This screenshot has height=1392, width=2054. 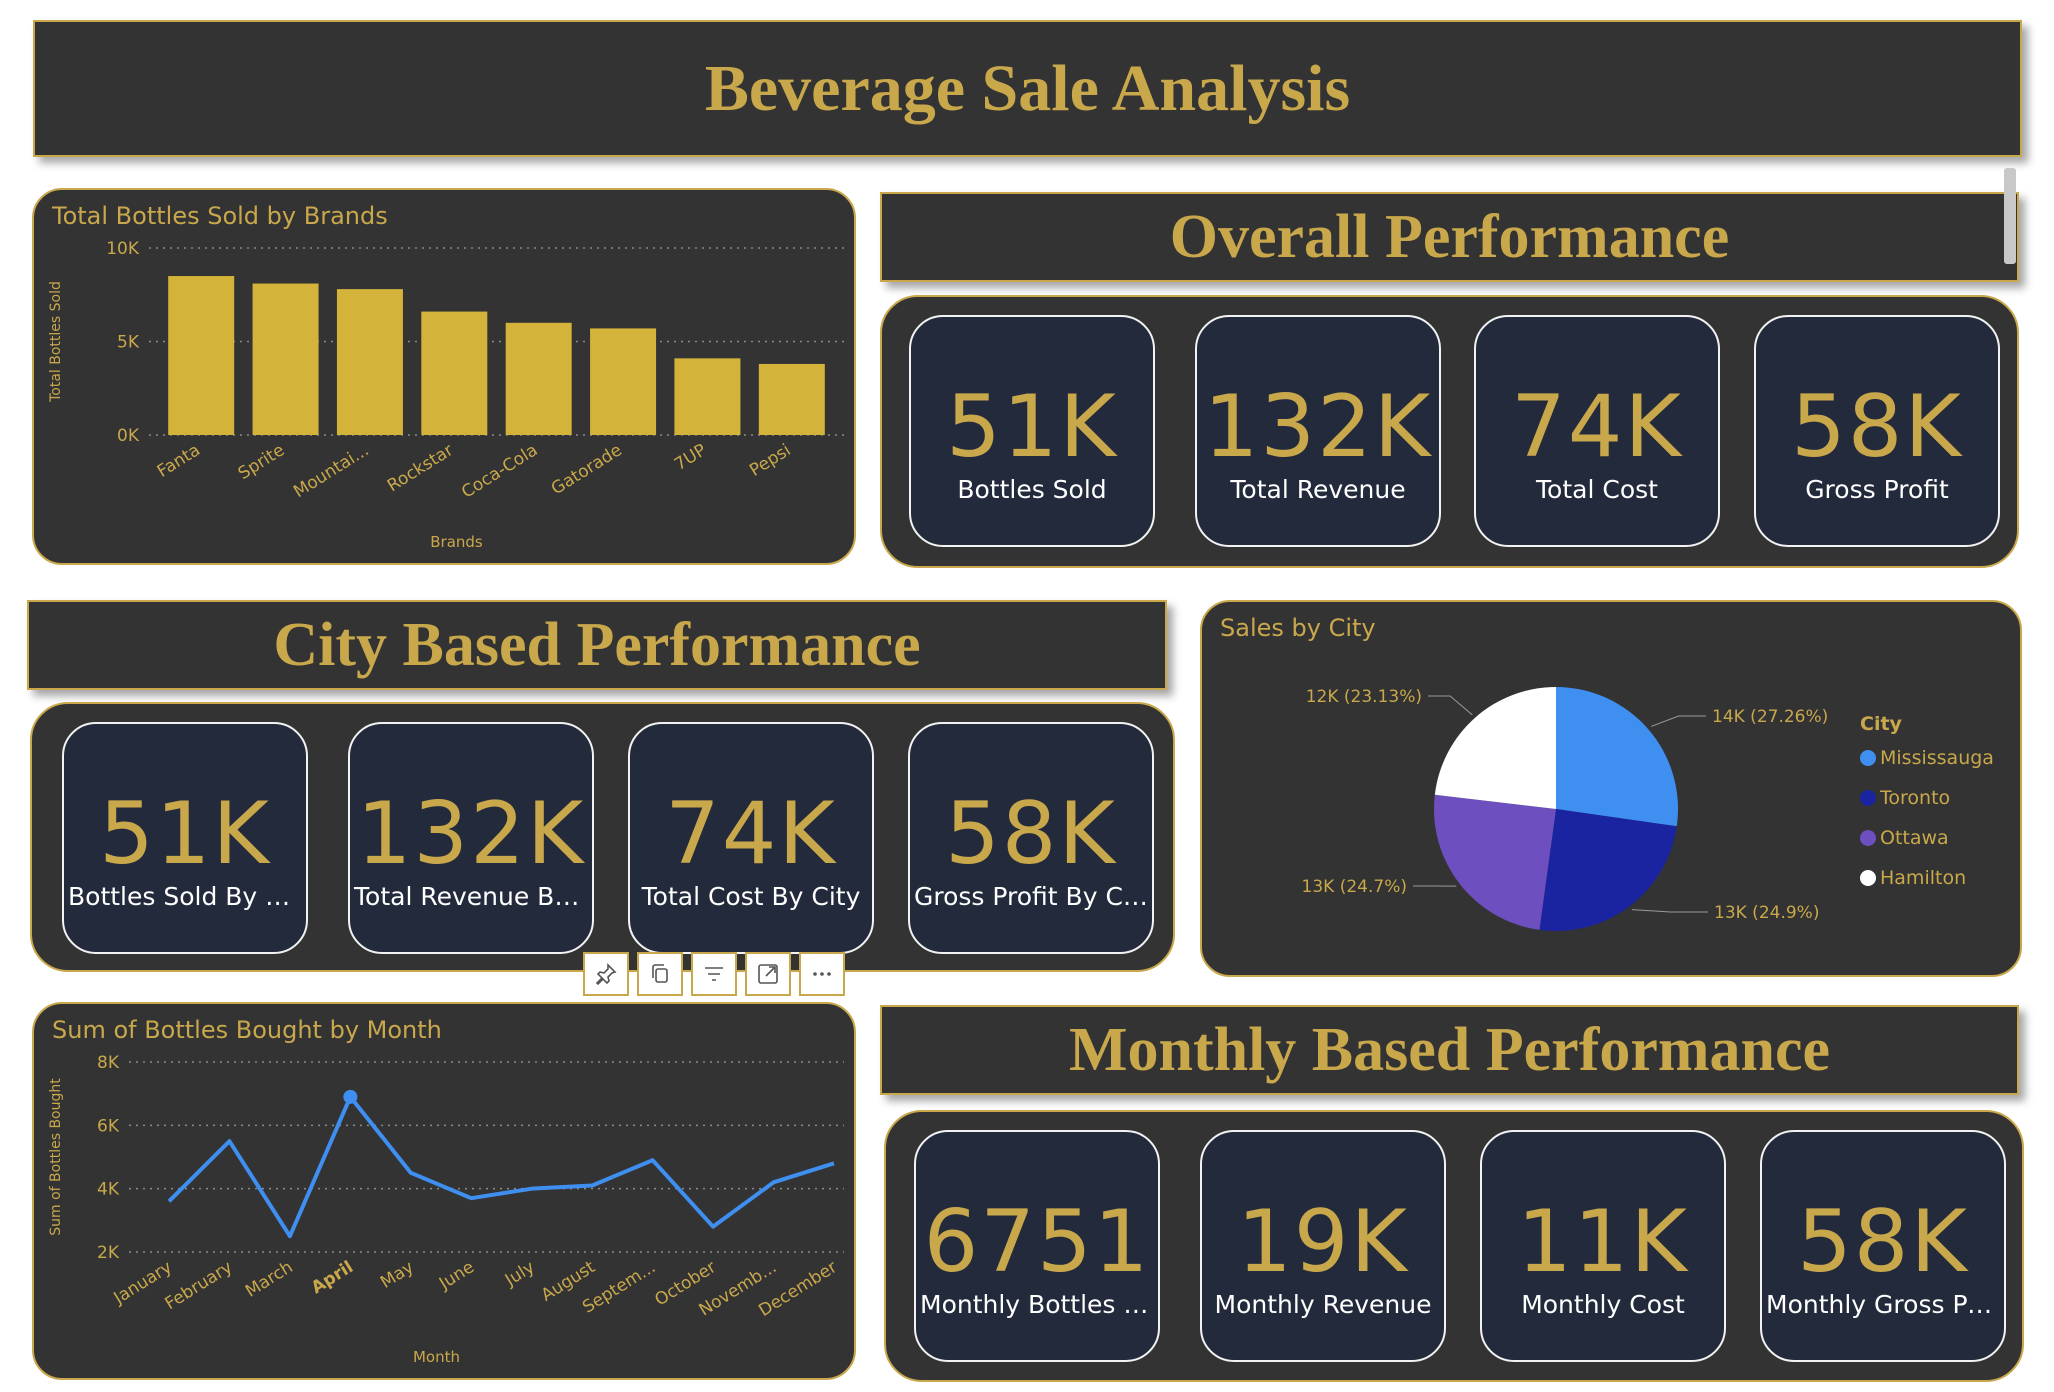 What do you see at coordinates (1323, 1242) in the screenshot?
I see `kpi-value: 19K` at bounding box center [1323, 1242].